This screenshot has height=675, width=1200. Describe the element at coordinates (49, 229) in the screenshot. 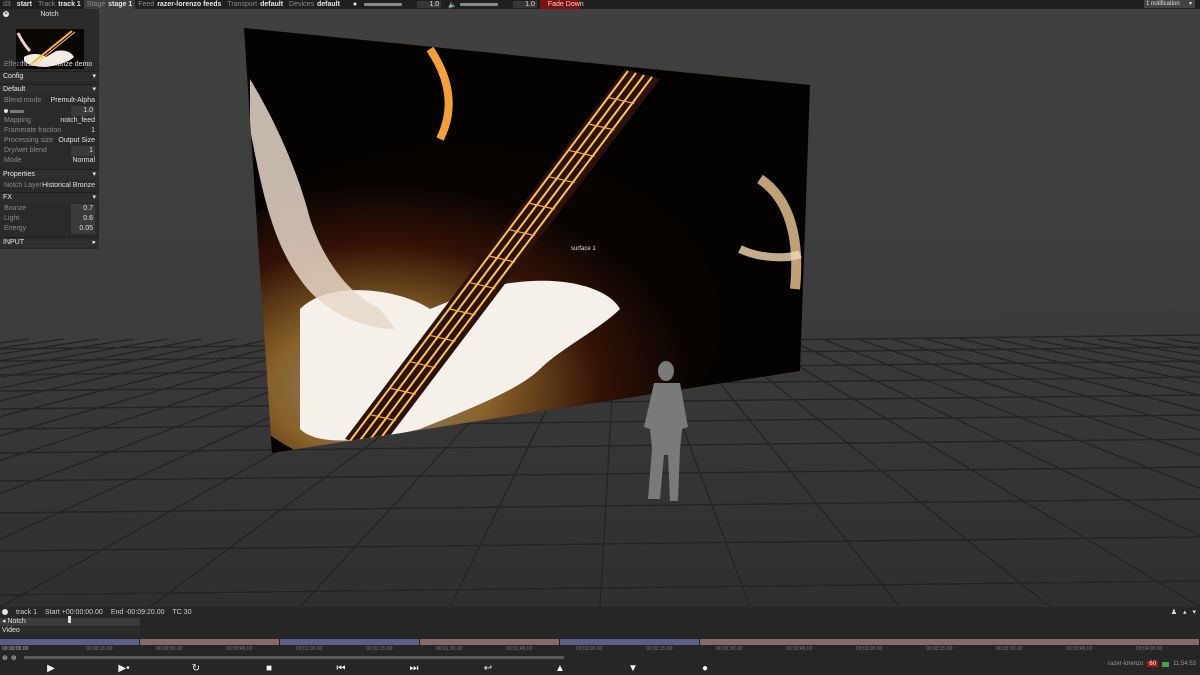

I see `energy-row: Energy 0.05` at that location.